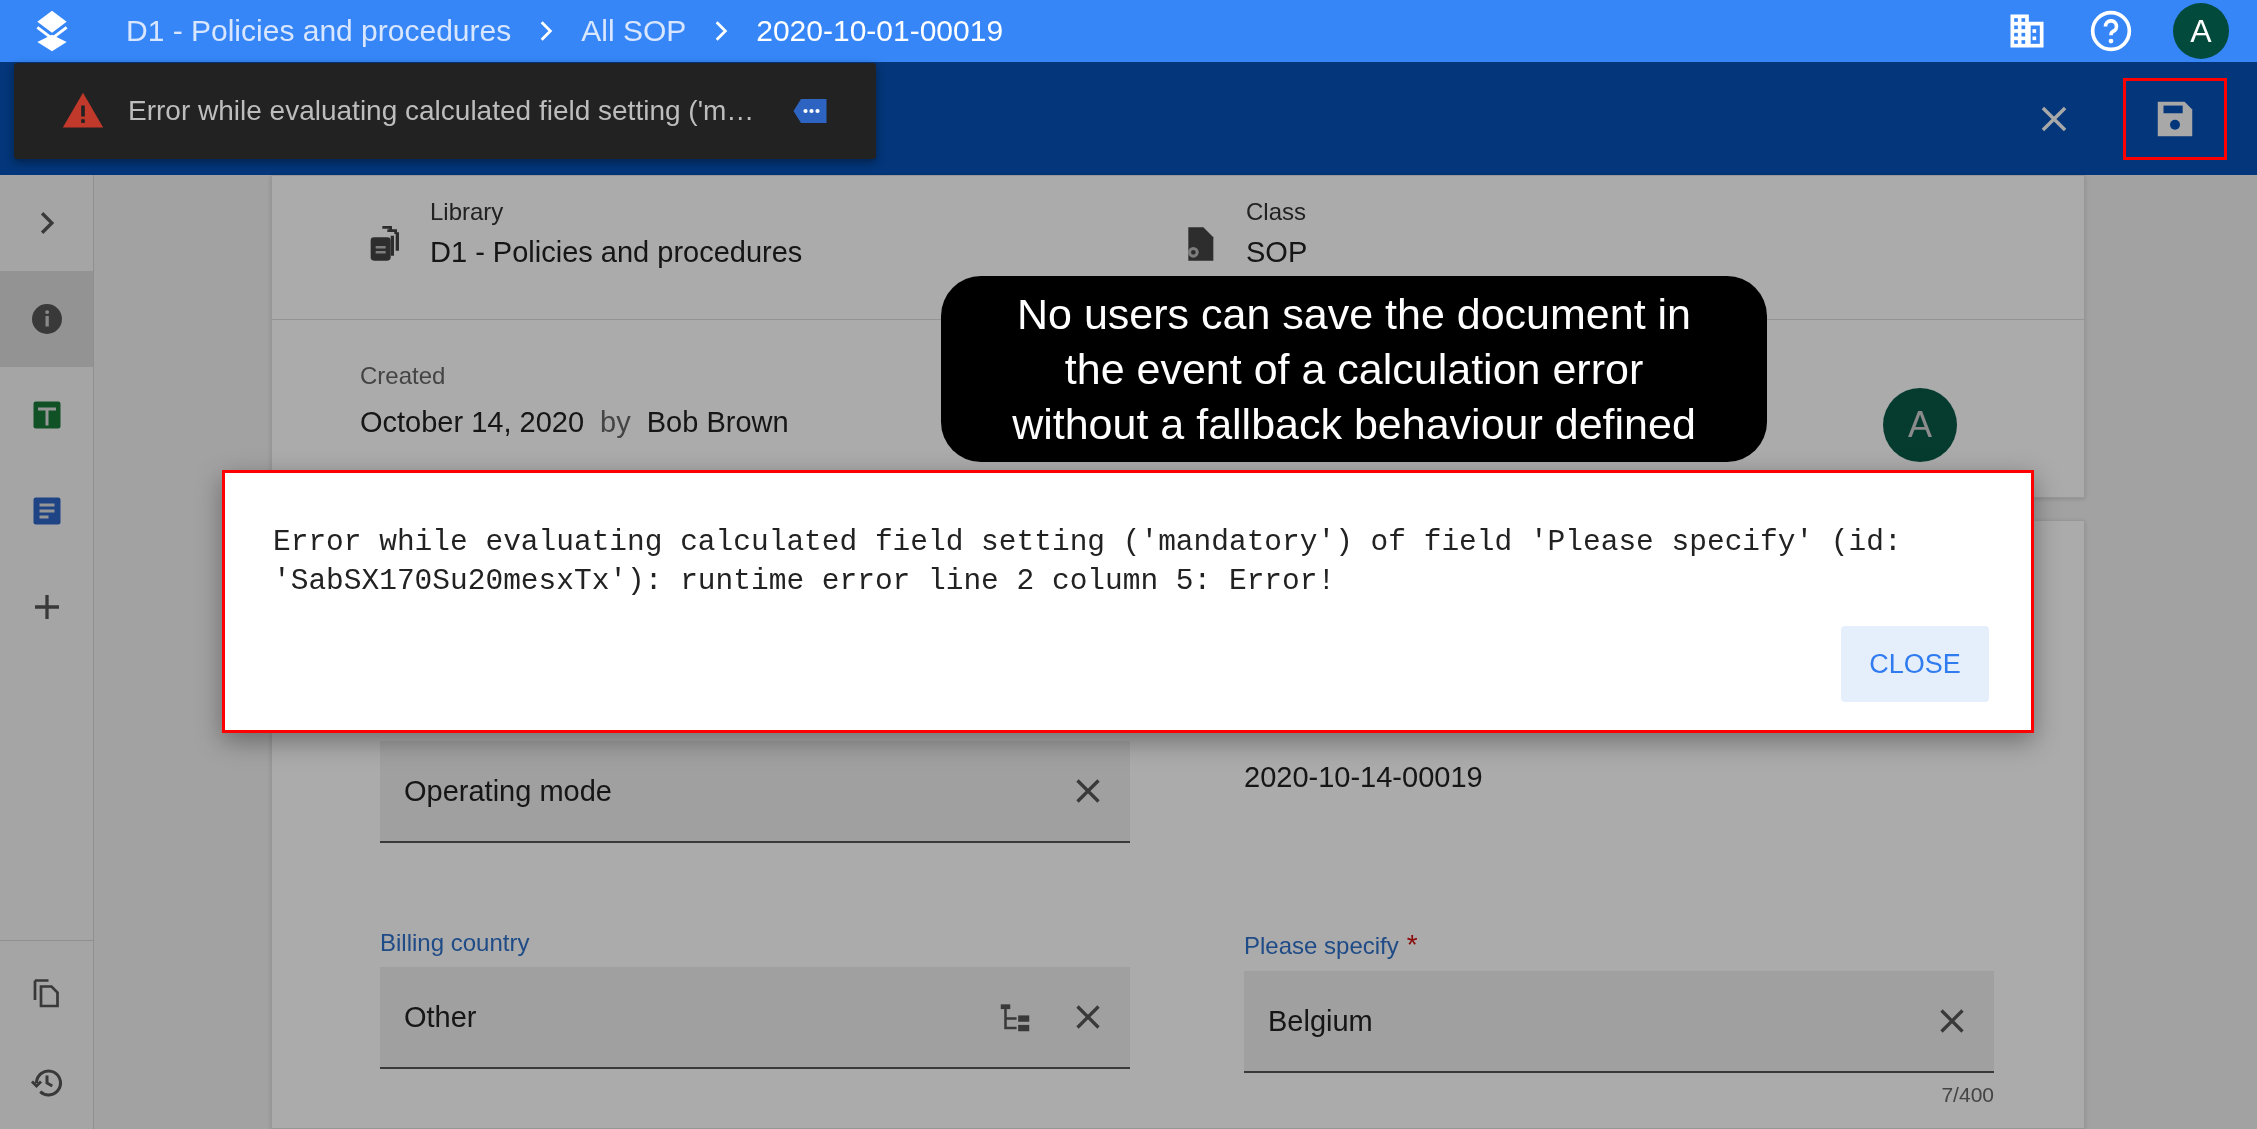  I want to click on by-label: by, so click(615, 422).